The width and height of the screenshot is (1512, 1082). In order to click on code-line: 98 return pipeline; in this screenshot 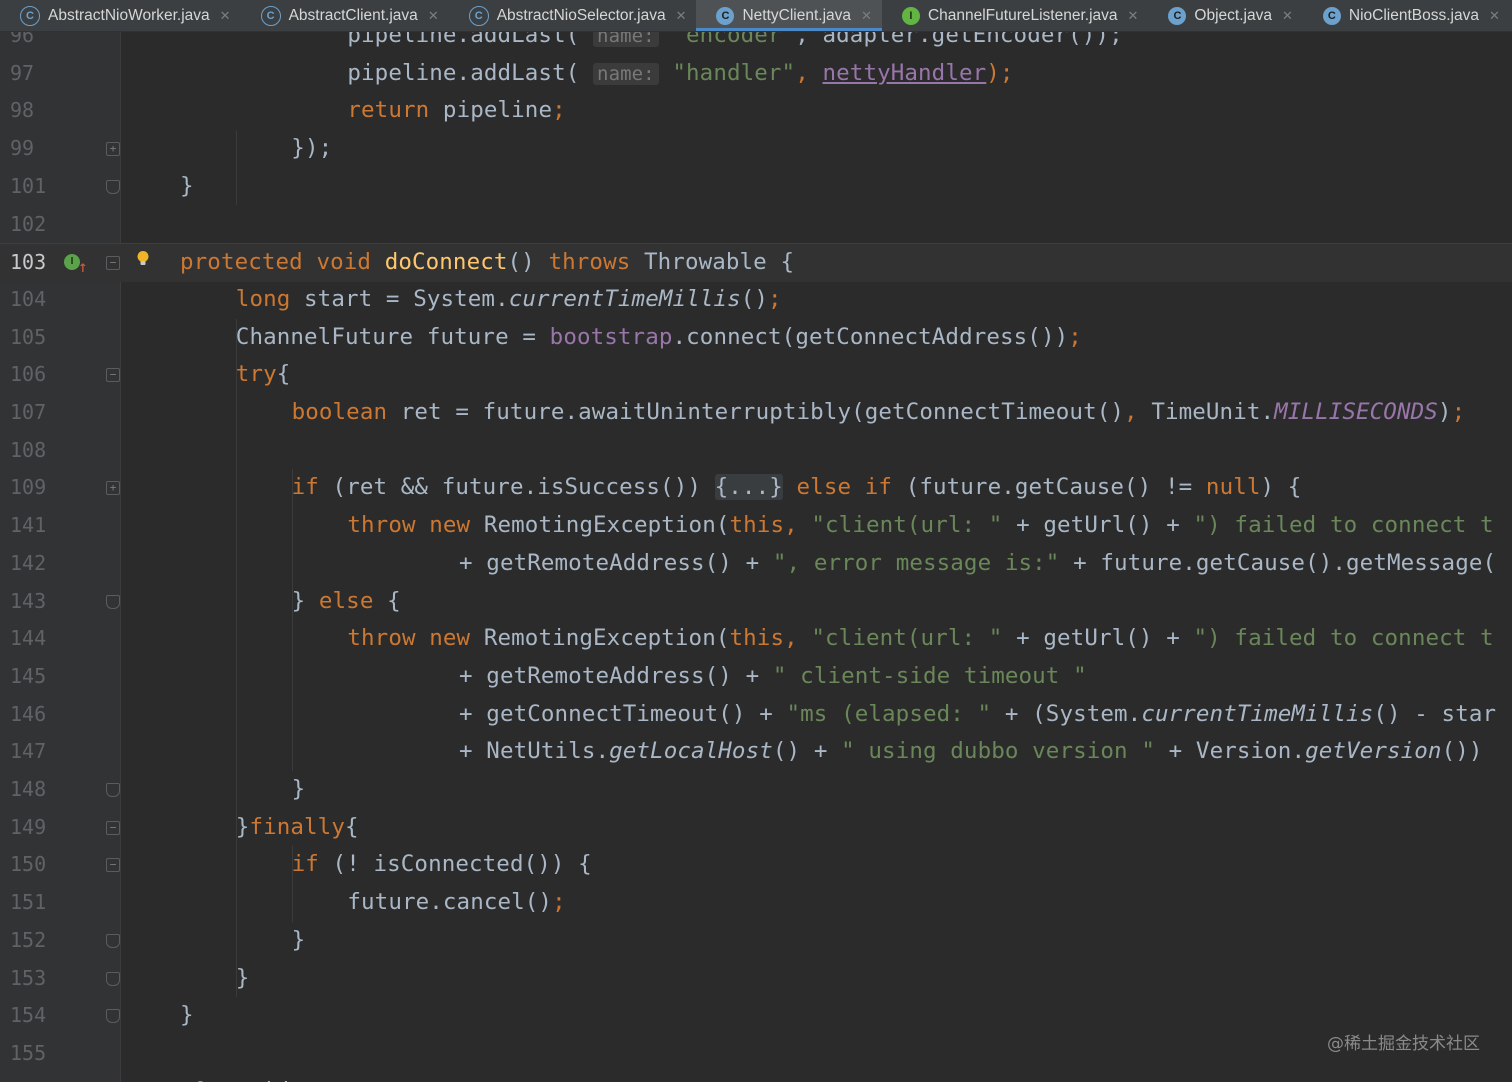, I will do `click(756, 111)`.